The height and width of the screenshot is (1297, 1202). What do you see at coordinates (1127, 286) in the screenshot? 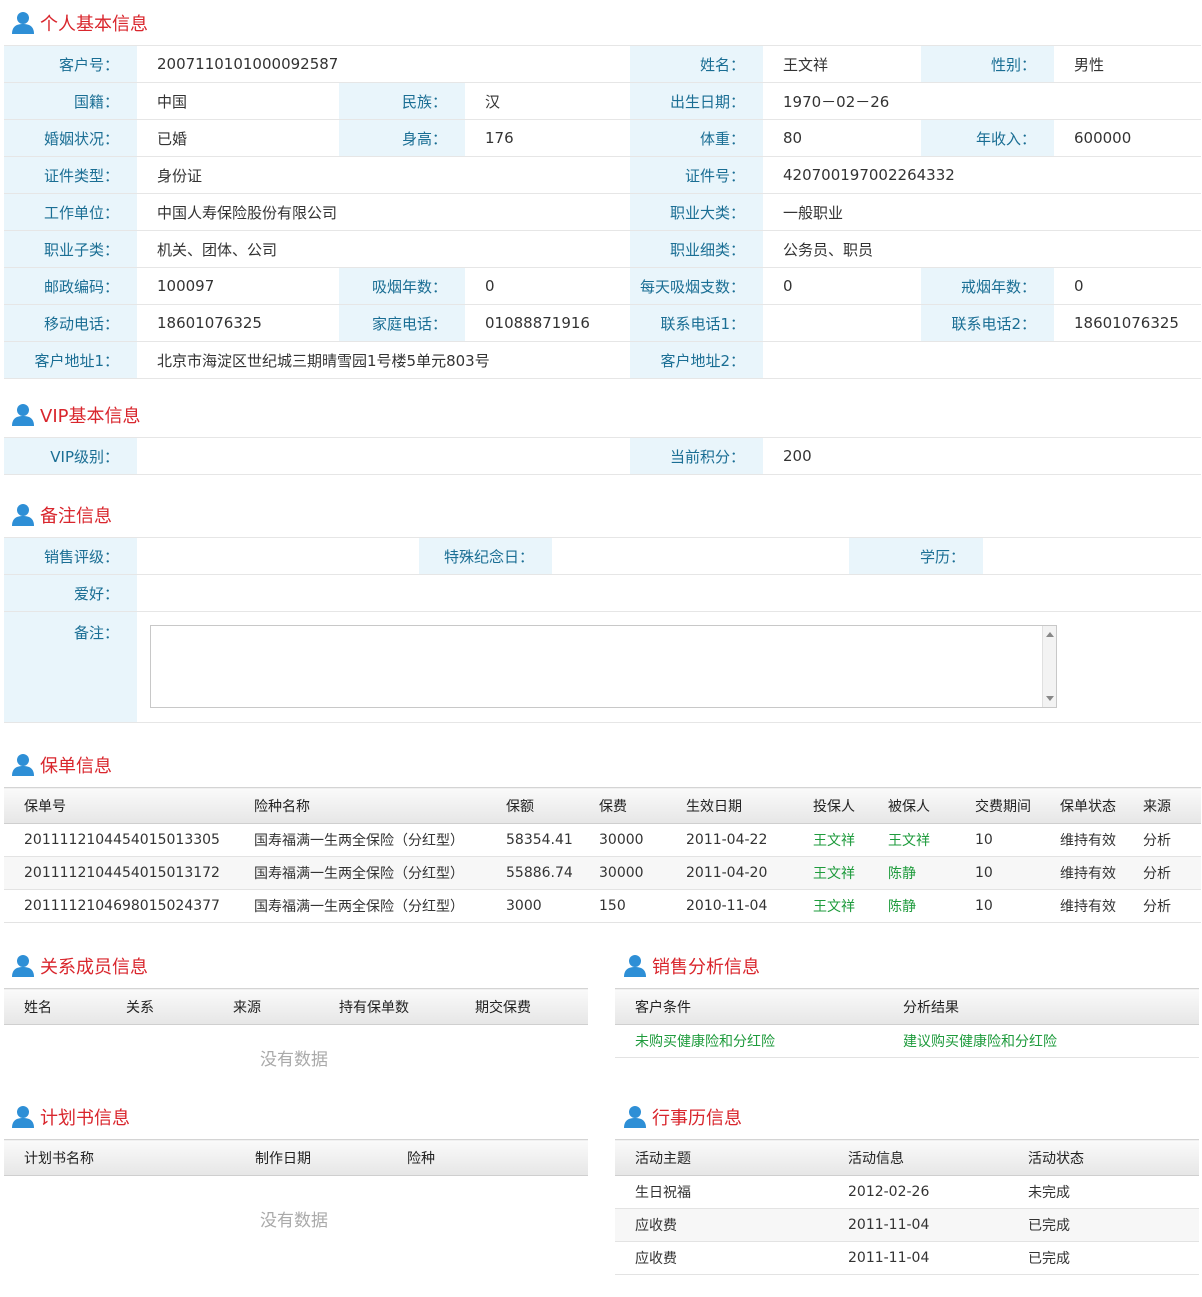
I see `quit-years-value: 0` at bounding box center [1127, 286].